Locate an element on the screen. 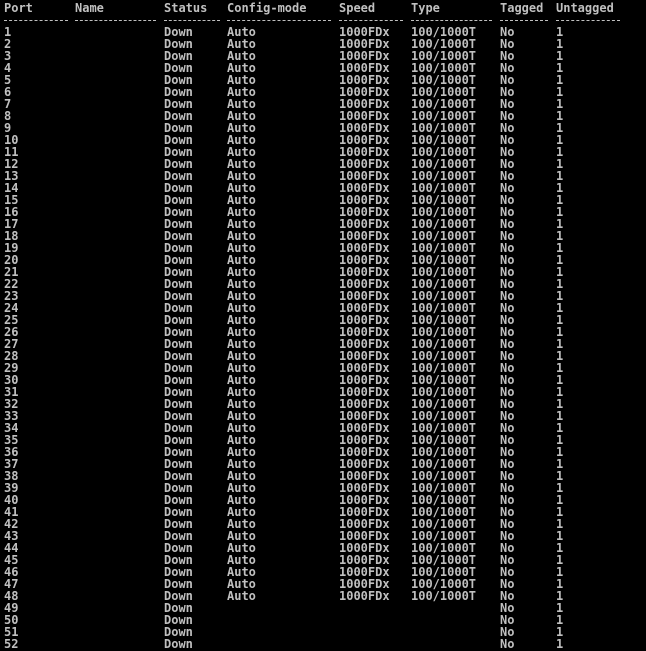 Image resolution: width=646 pixels, height=651 pixels. separator-untagged is located at coordinates (588, 20).